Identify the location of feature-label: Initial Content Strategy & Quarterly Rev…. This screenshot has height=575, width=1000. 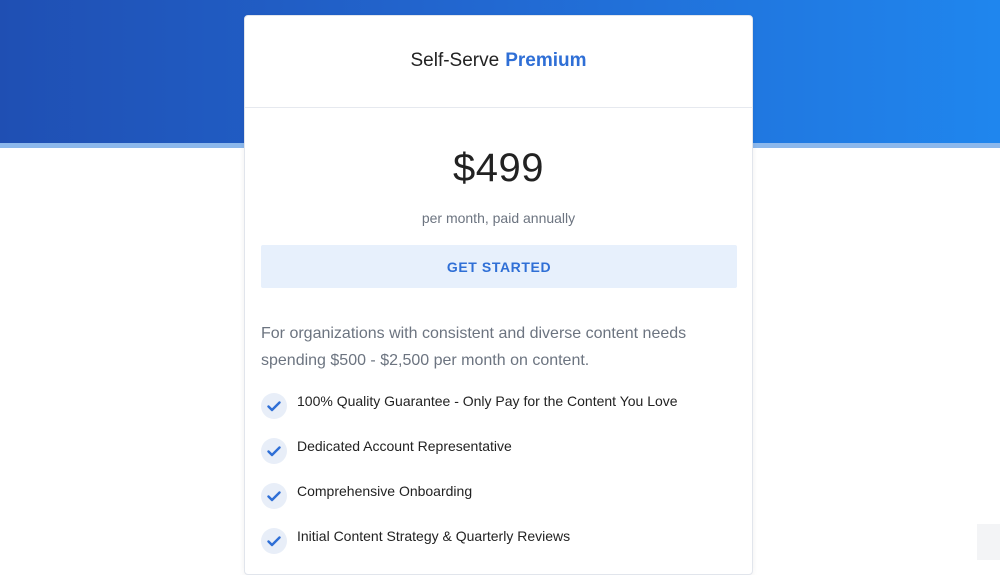
(434, 536).